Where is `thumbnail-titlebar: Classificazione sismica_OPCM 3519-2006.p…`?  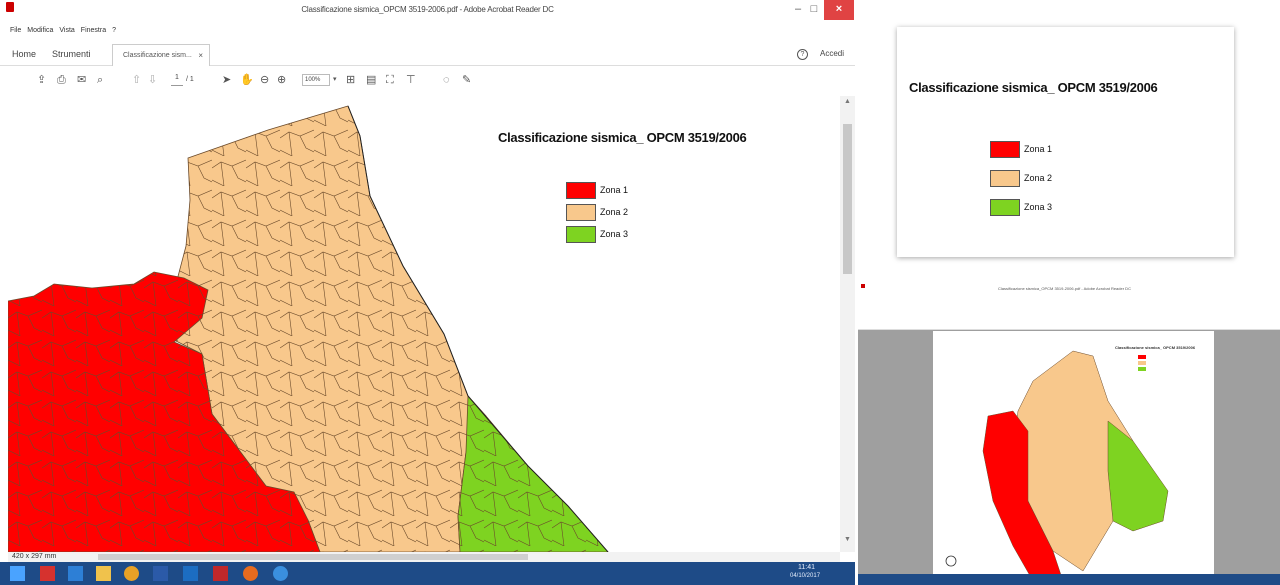 thumbnail-titlebar: Classificazione sismica_OPCM 3519-2006.p… is located at coordinates (1069, 299).